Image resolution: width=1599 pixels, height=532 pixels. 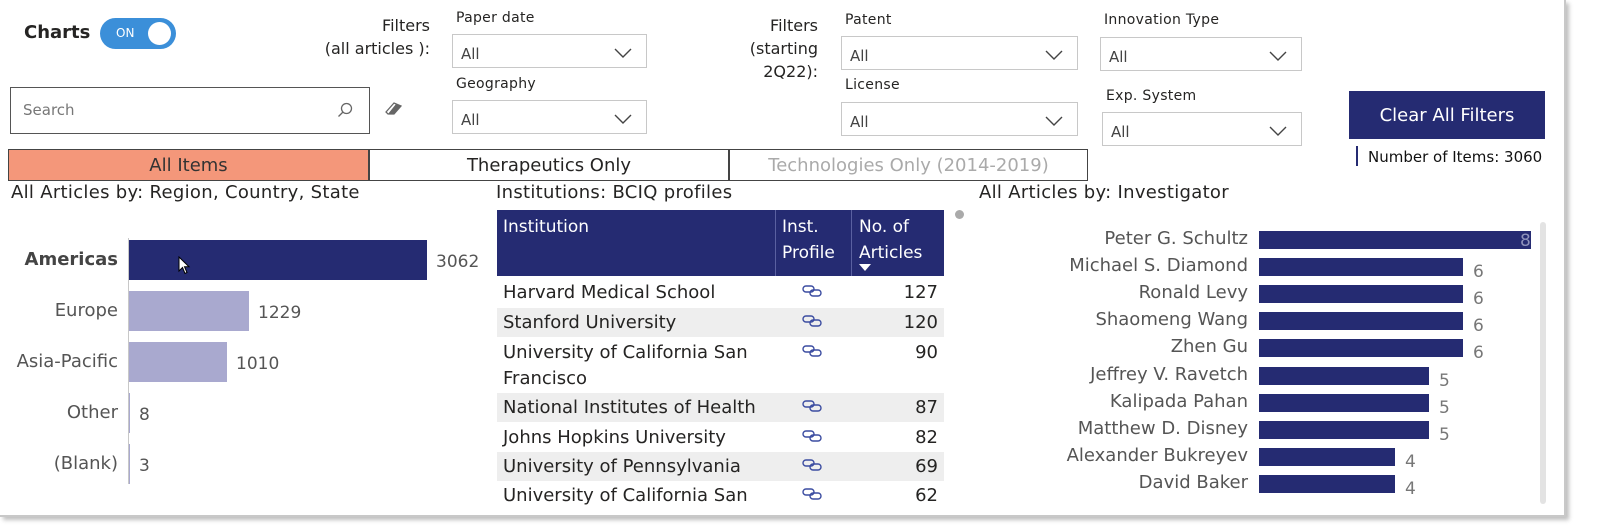 I want to click on investigator-bar-label: Kalipada Pahan, so click(x=1178, y=401).